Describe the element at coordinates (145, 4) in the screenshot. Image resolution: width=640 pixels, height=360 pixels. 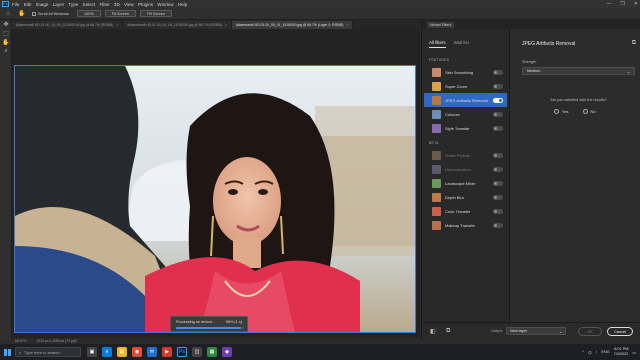
I see `menu-plugins: Plugins` at that location.